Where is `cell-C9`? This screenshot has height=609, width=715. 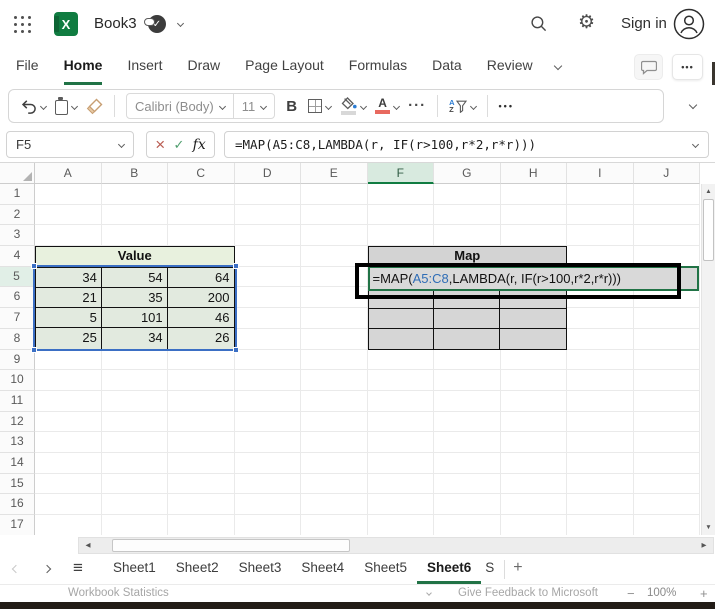
cell-C9 is located at coordinates (201, 360).